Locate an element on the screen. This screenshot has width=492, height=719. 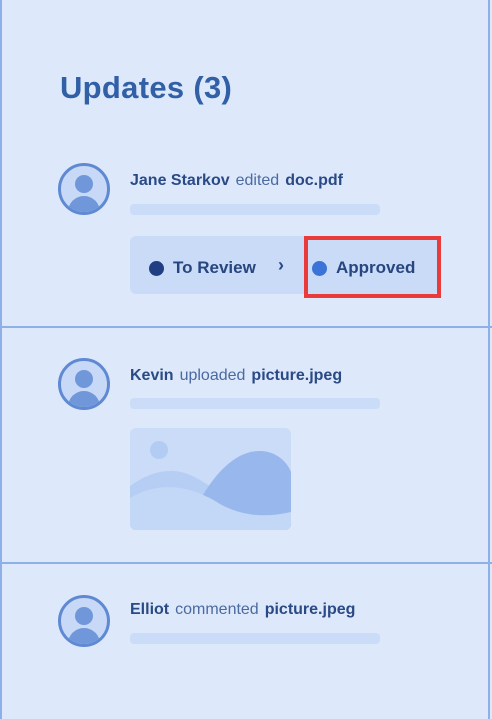
user-name: Kevin is located at coordinates (152, 375).